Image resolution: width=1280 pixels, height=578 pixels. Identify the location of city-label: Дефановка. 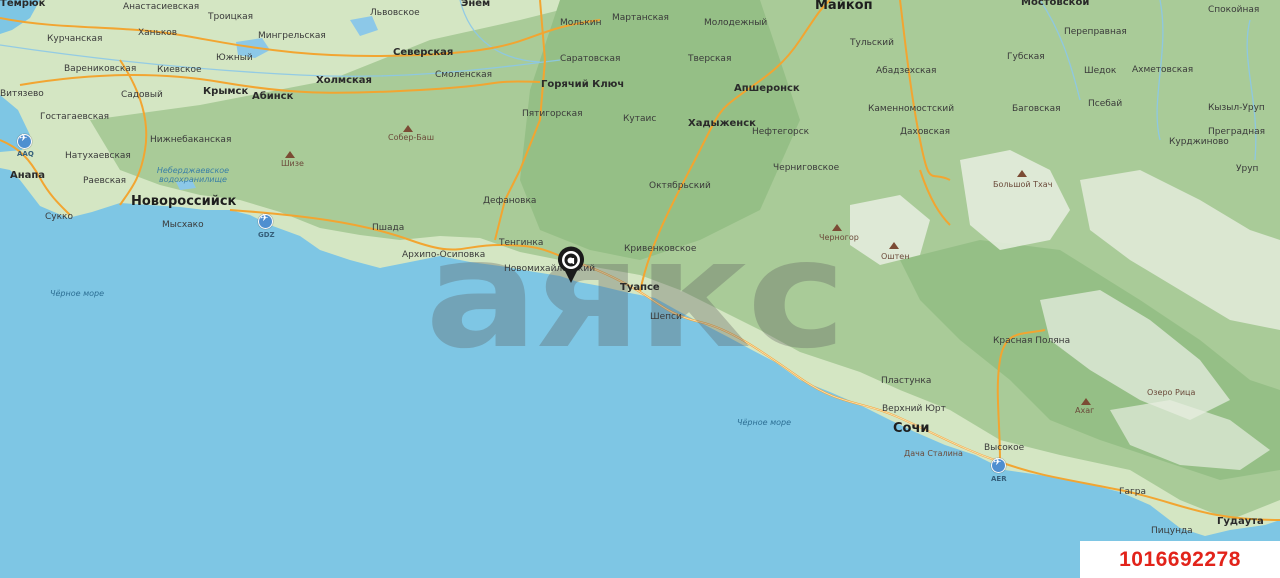
(510, 201).